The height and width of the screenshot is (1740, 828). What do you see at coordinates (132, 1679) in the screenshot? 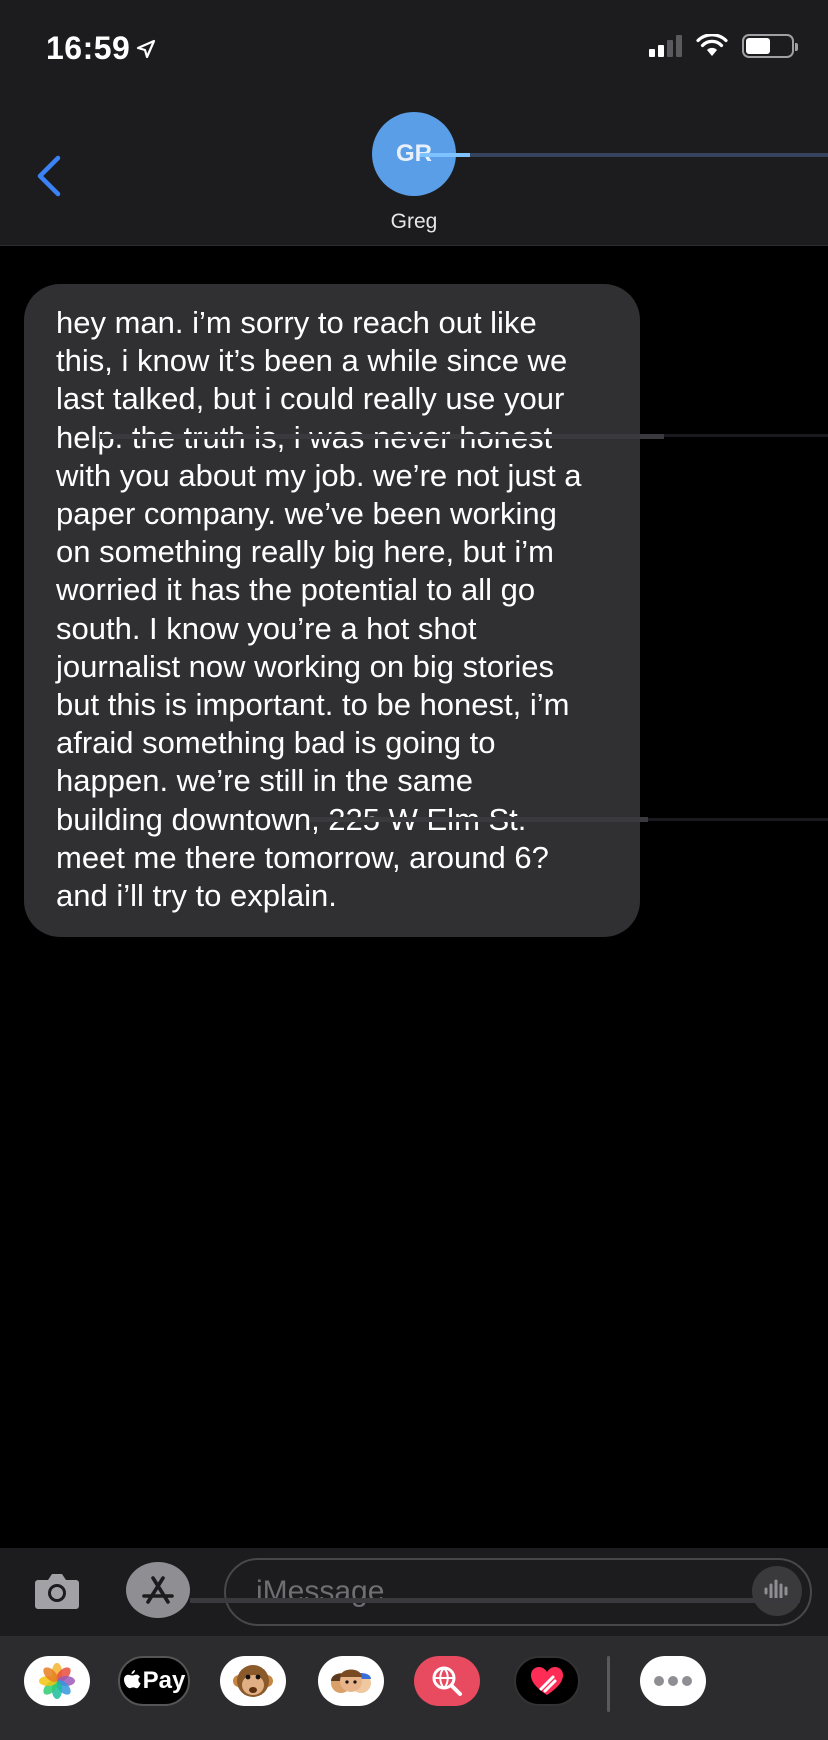
I see `apple-logo-icon` at bounding box center [132, 1679].